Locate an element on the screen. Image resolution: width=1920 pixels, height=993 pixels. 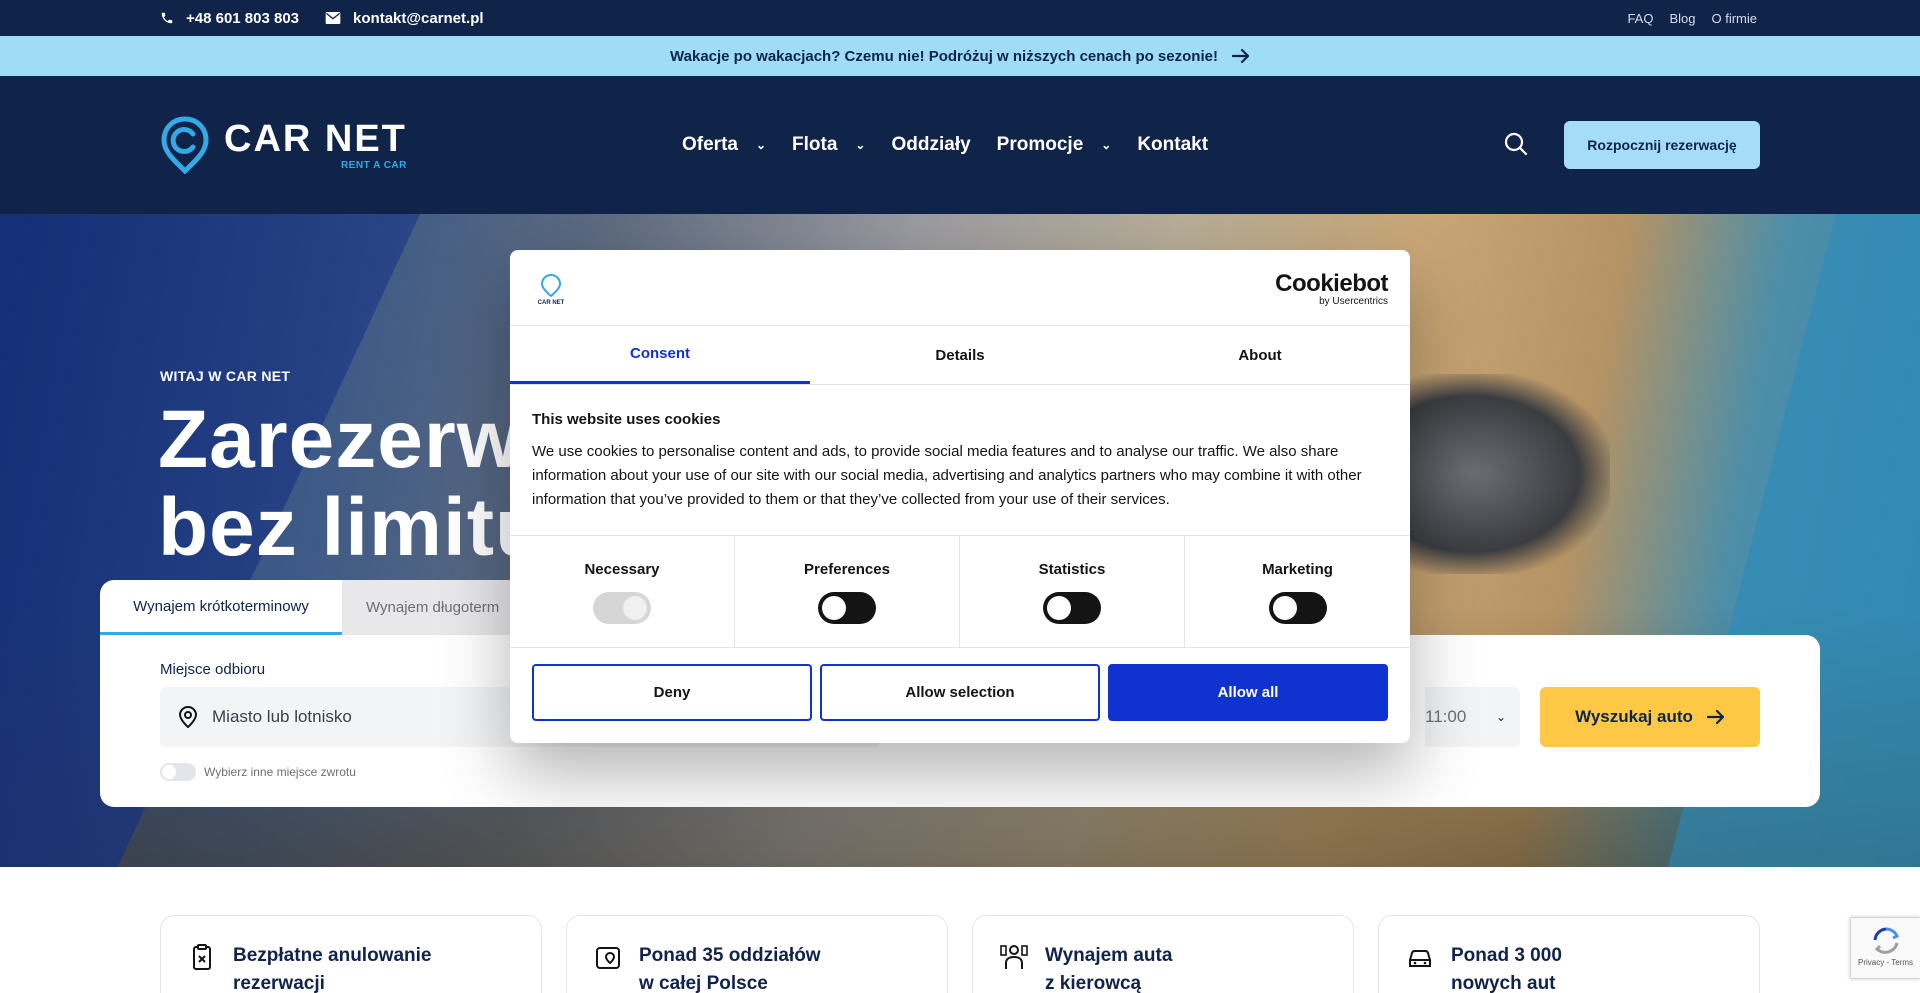
time-value: 11:00 is located at coordinates (1446, 716).